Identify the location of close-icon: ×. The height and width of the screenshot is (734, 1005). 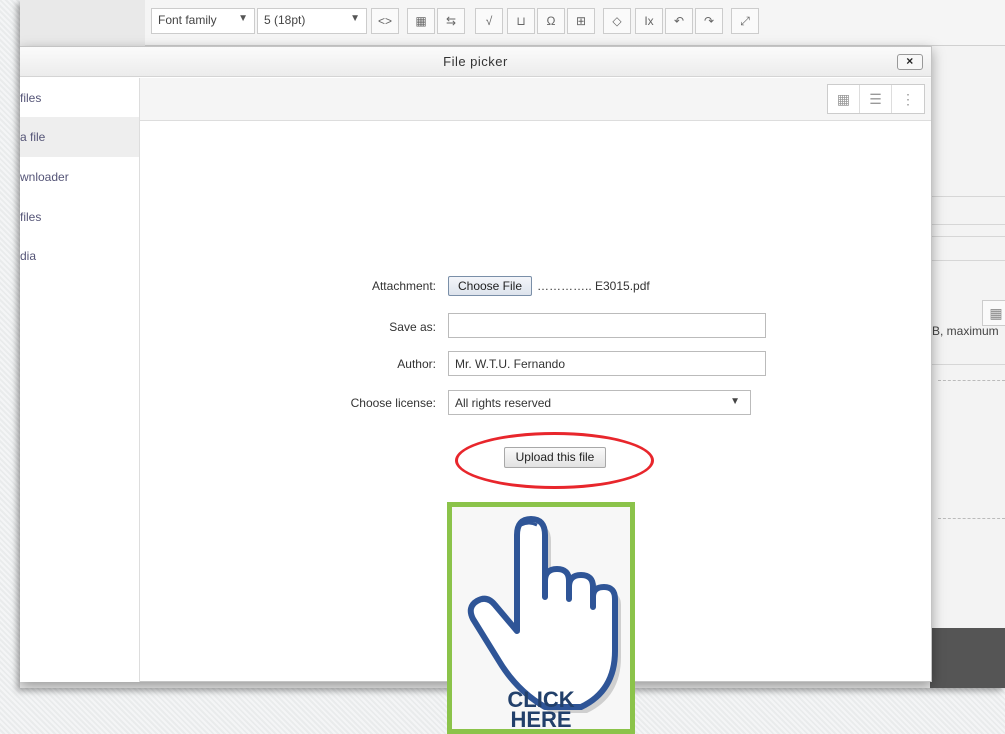
(910, 62).